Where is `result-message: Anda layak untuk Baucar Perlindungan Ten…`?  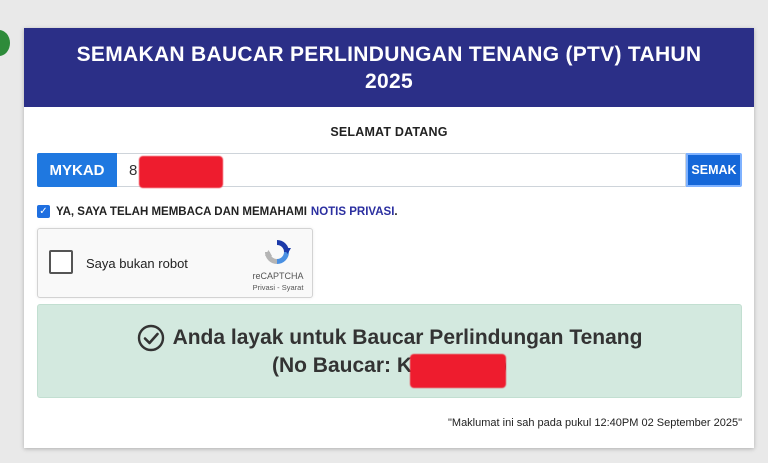
result-message: Anda layak untuk Baucar Perlindungan Ten… is located at coordinates (407, 337).